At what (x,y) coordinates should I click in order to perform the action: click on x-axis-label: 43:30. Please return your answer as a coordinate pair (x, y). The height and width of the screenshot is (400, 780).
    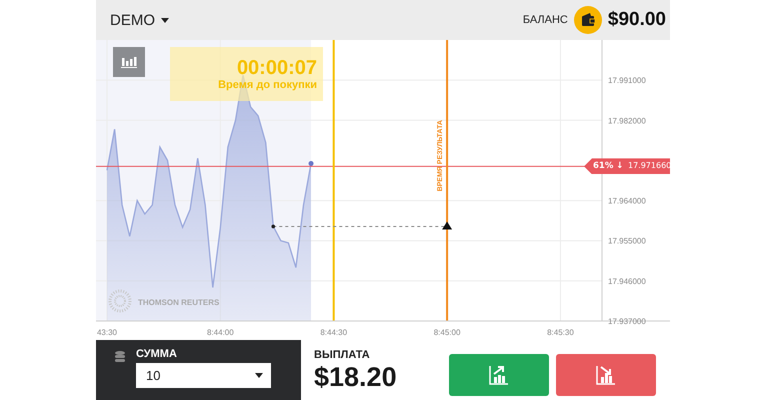
    Looking at the image, I should click on (107, 332).